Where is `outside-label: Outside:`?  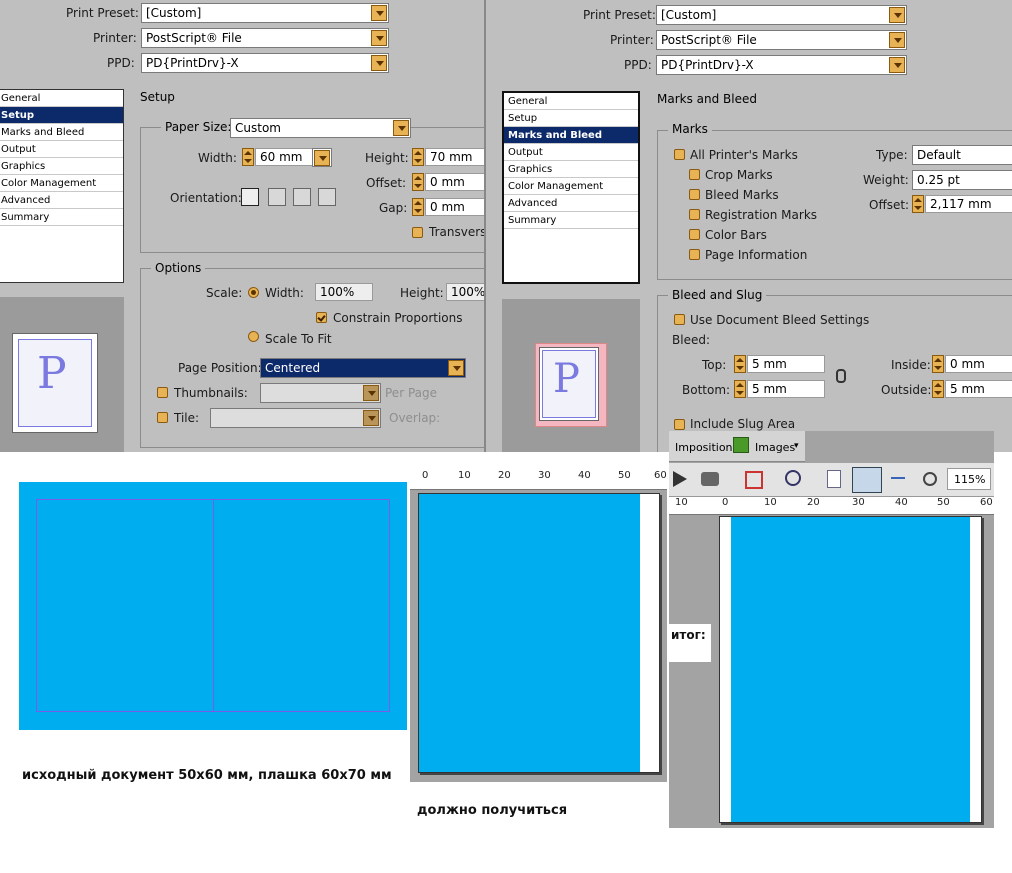 outside-label: Outside: is located at coordinates (906, 390).